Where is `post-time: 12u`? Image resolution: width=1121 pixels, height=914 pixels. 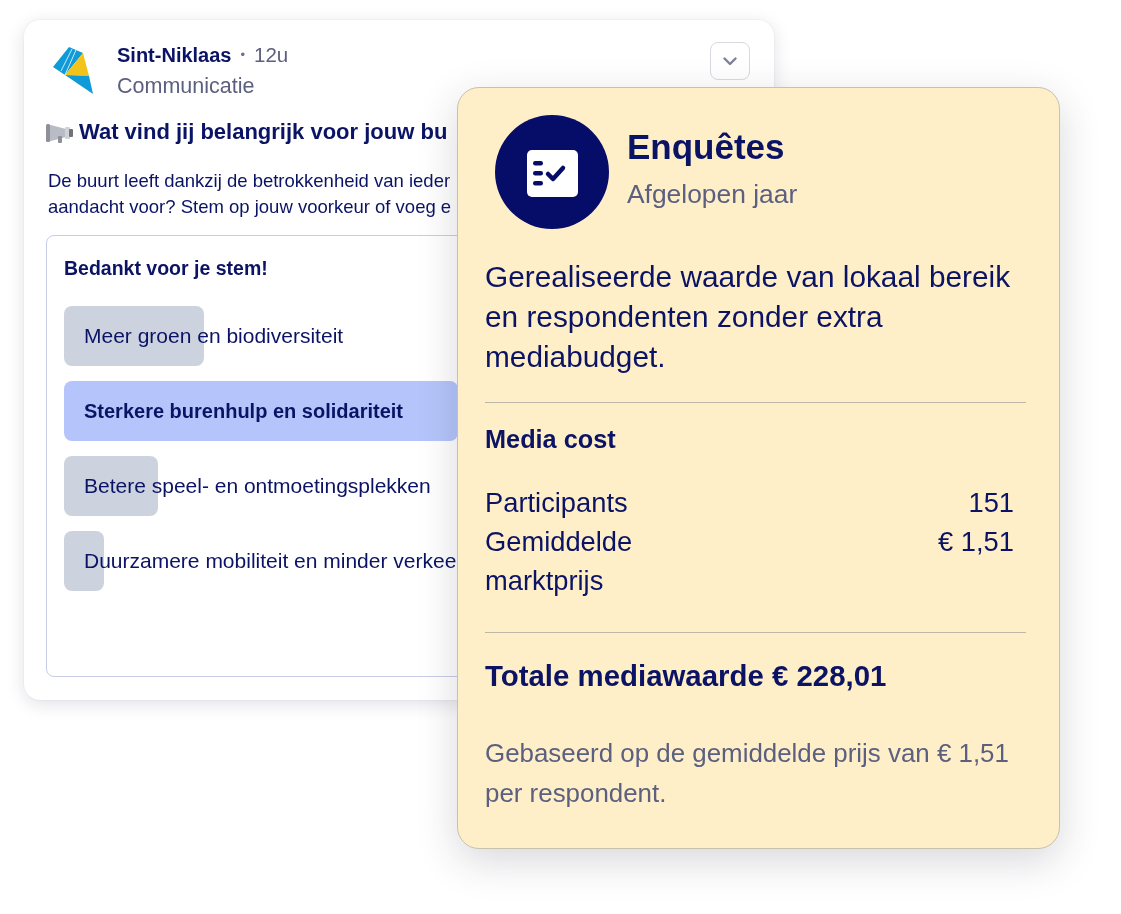
post-time: 12u is located at coordinates (271, 55).